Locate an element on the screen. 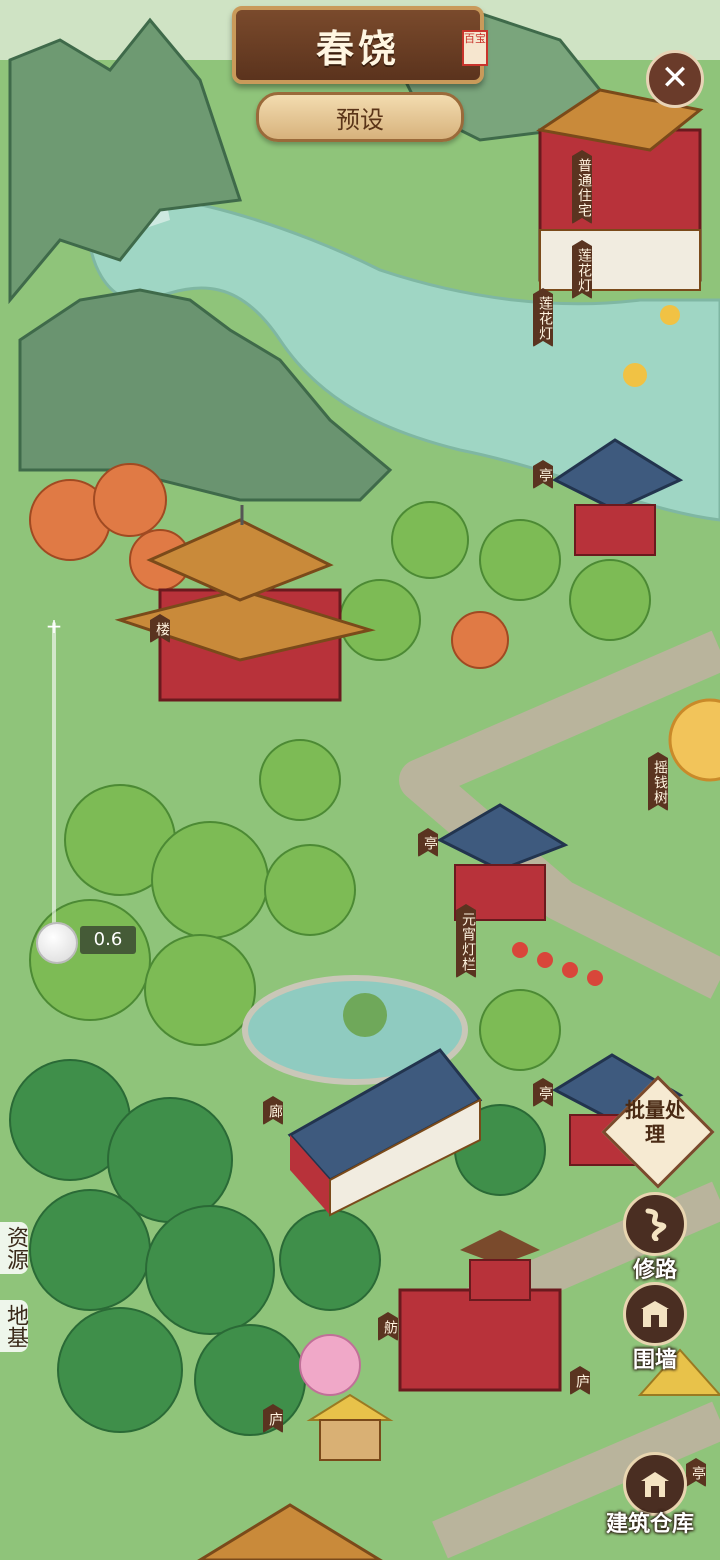  road-button: 修路 is located at coordinates (655, 1238).